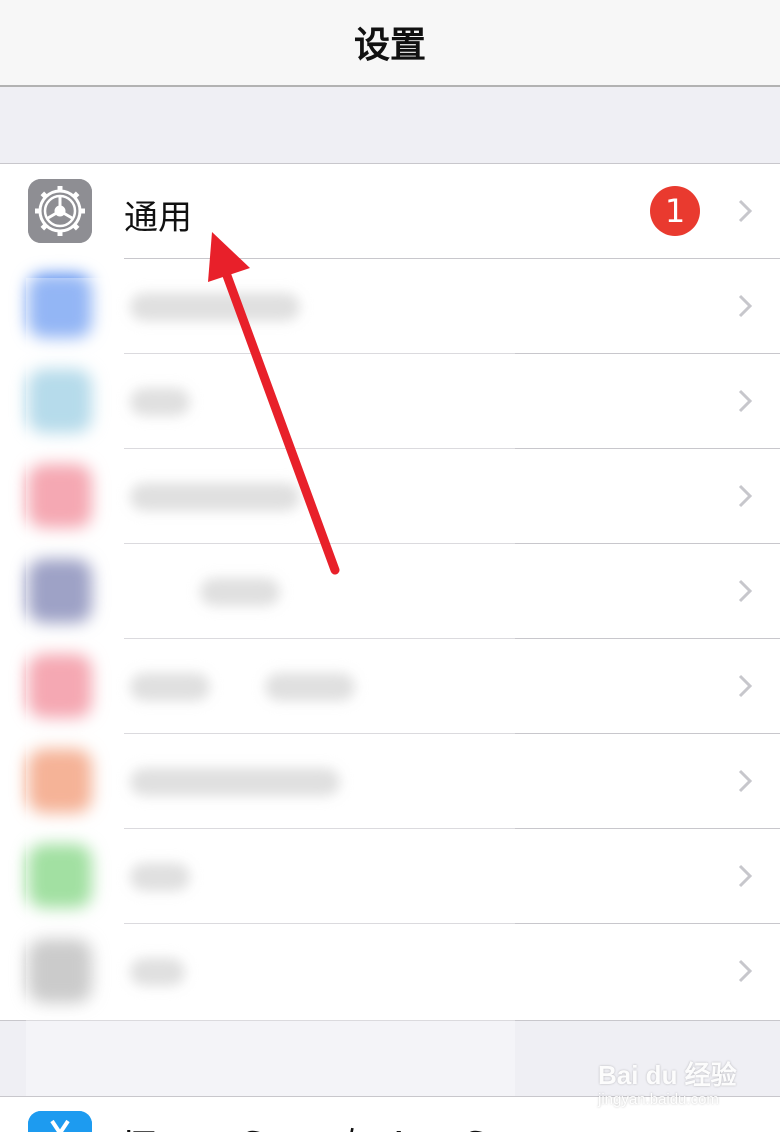 The height and width of the screenshot is (1132, 780). Describe the element at coordinates (274, 403) in the screenshot. I see `annotation-arrow` at that location.